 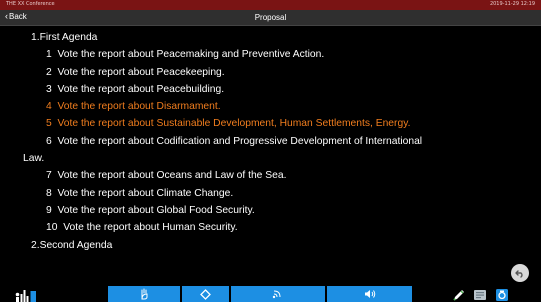 I want to click on agenda-item-number: 2, so click(x=49, y=72).